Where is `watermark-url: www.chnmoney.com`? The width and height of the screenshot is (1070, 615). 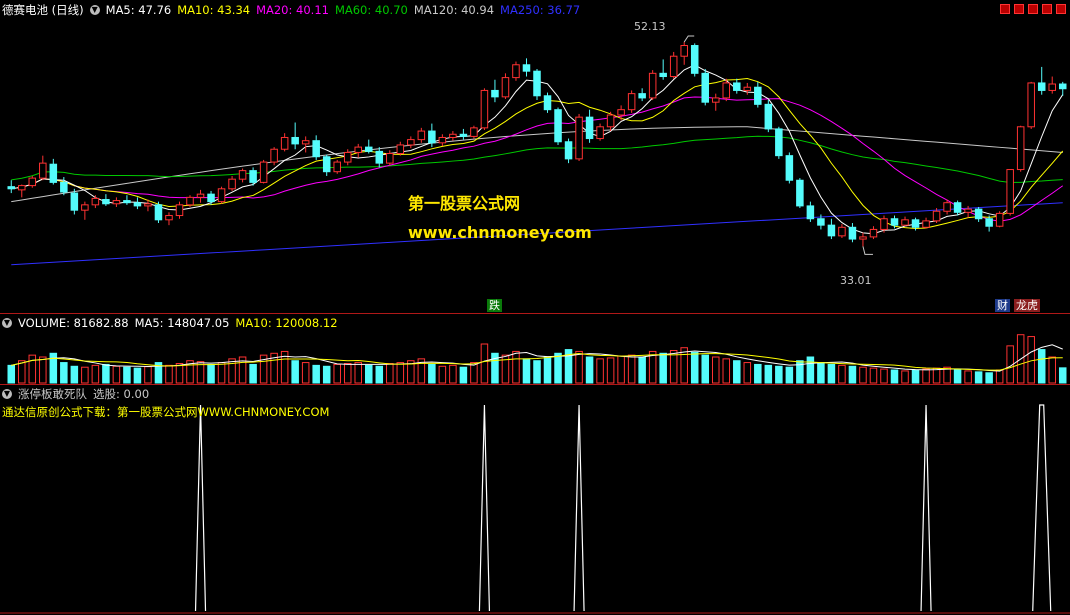
watermark-url: www.chnmoney.com is located at coordinates (500, 232).